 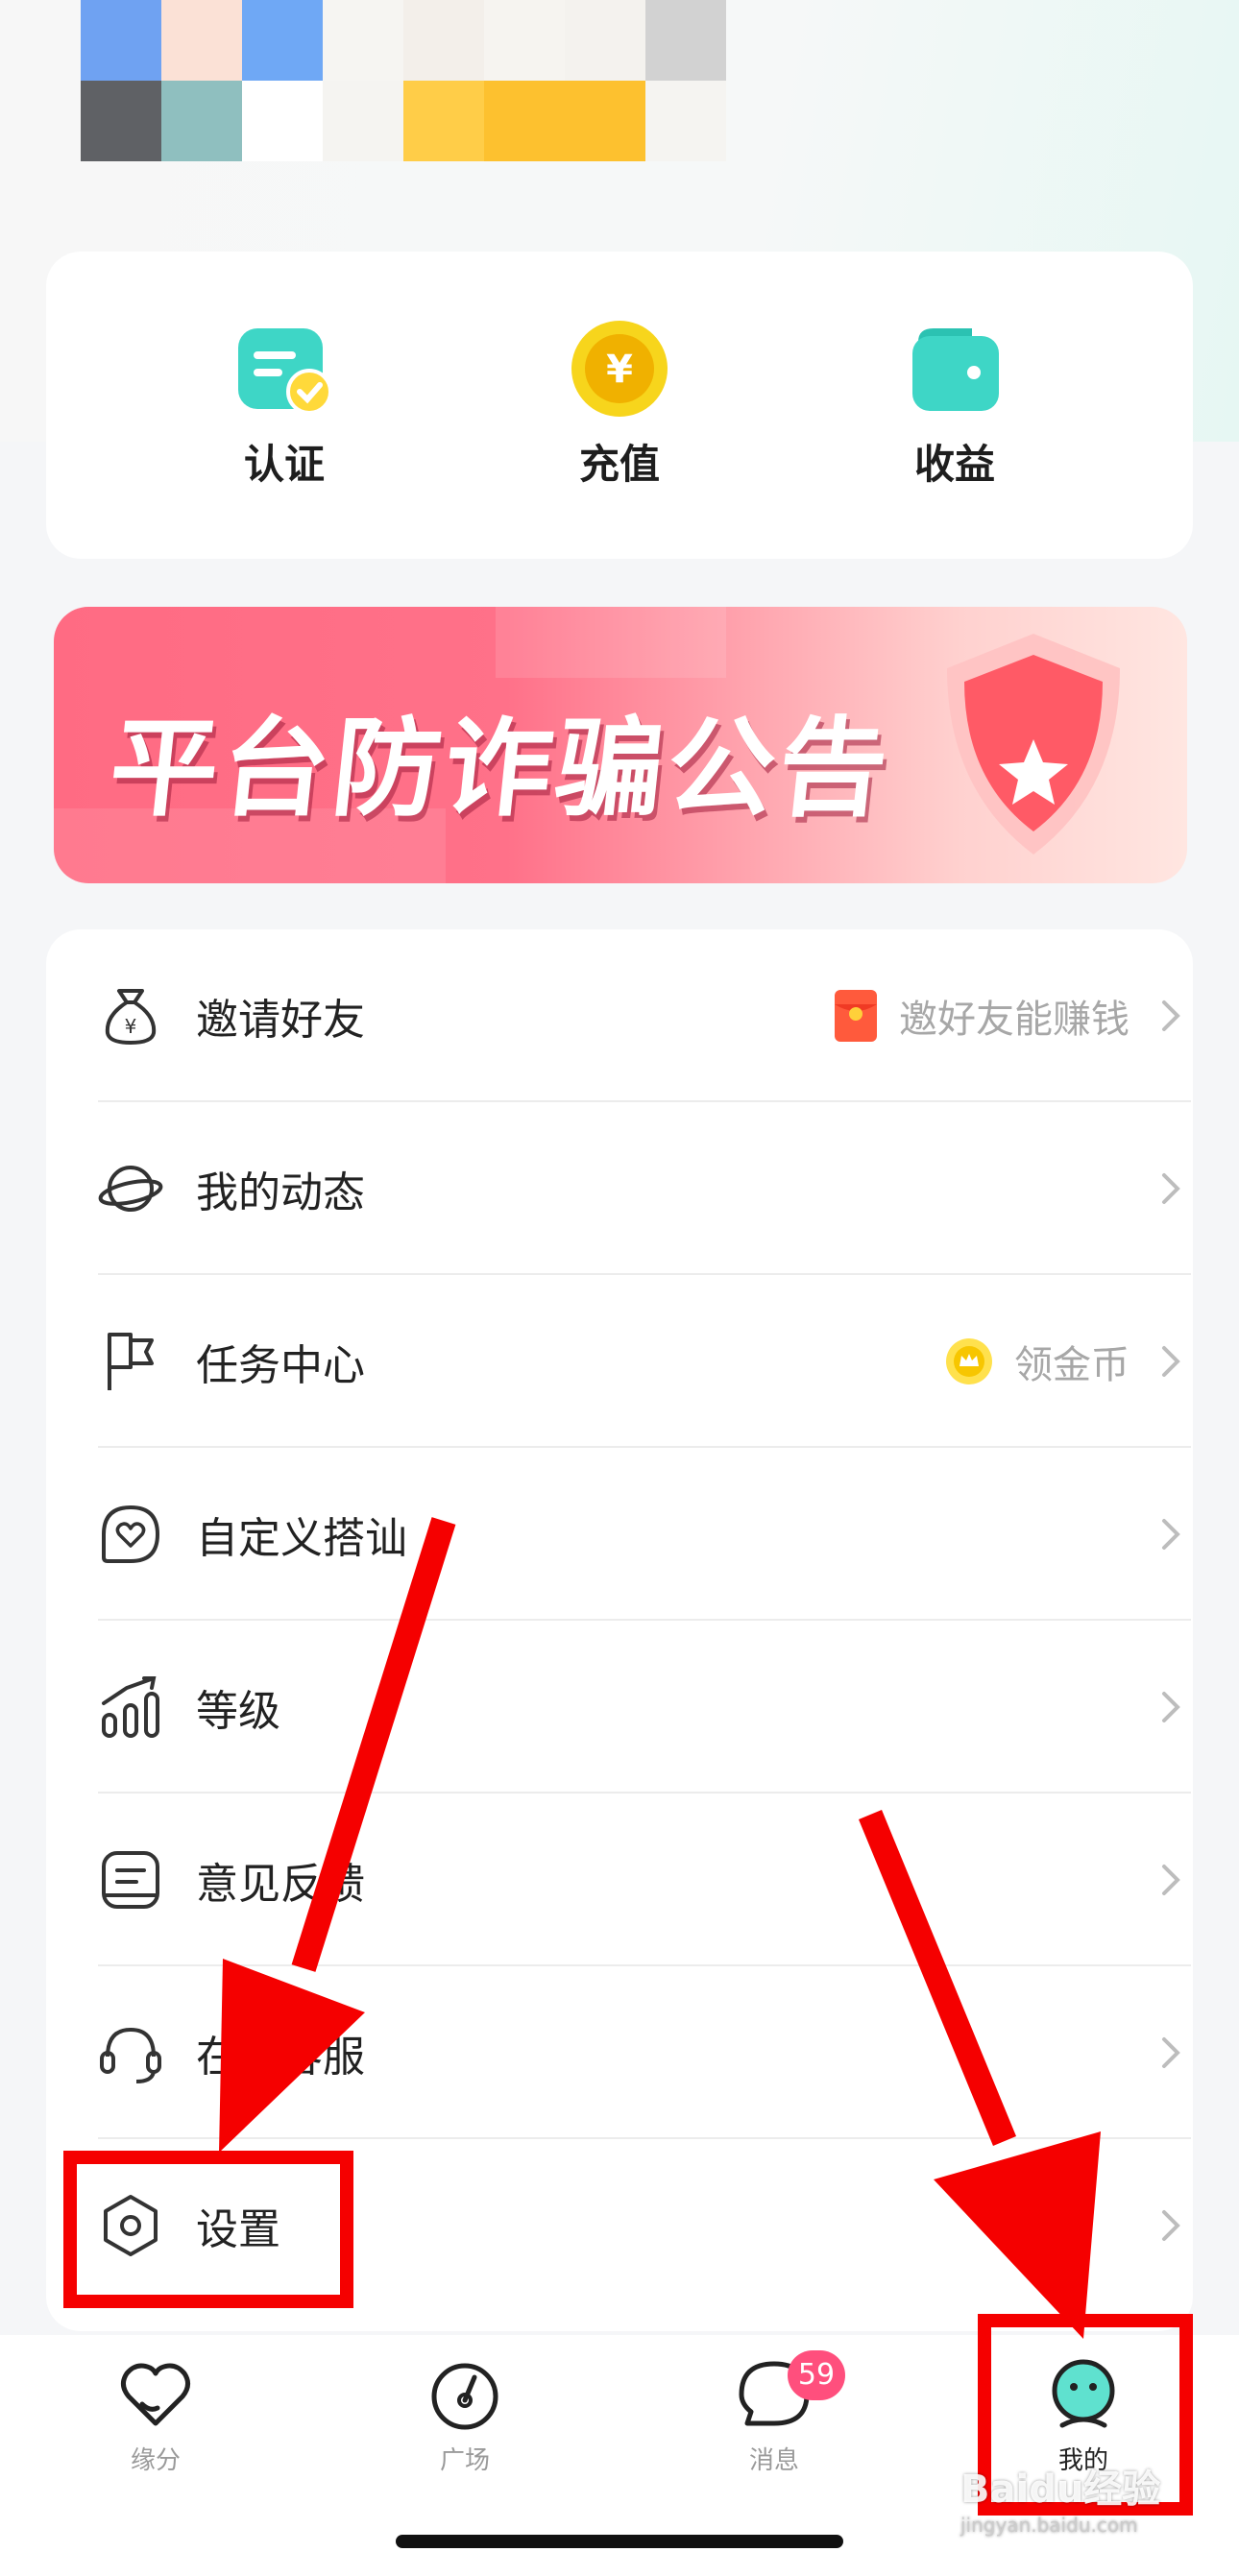 I want to click on watermark-text: Baidu经验, so click(x=1060, y=2490).